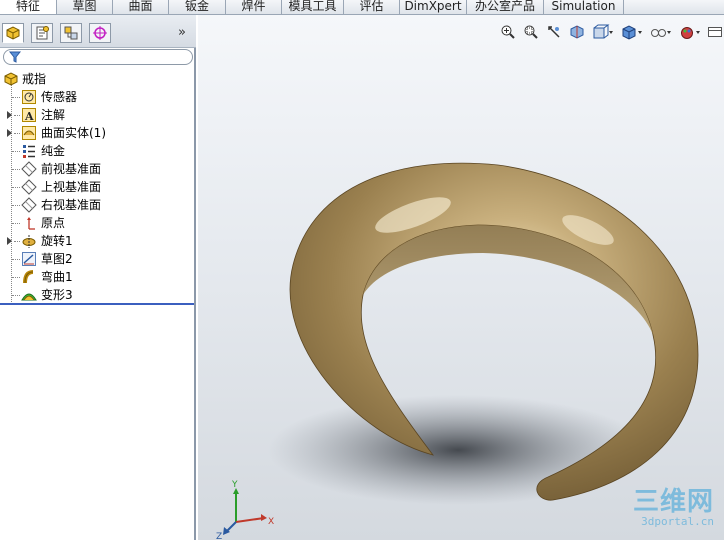 The height and width of the screenshot is (540, 724). I want to click on tree-root: 戒指, so click(98, 79).